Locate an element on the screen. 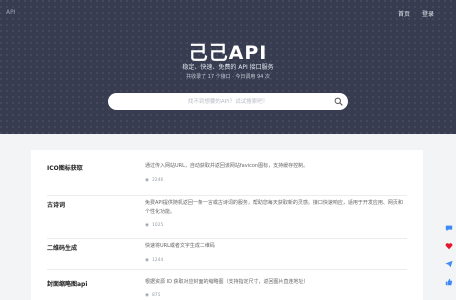 The height and width of the screenshot is (300, 456). weibo-share-button is located at coordinates (449, 246).